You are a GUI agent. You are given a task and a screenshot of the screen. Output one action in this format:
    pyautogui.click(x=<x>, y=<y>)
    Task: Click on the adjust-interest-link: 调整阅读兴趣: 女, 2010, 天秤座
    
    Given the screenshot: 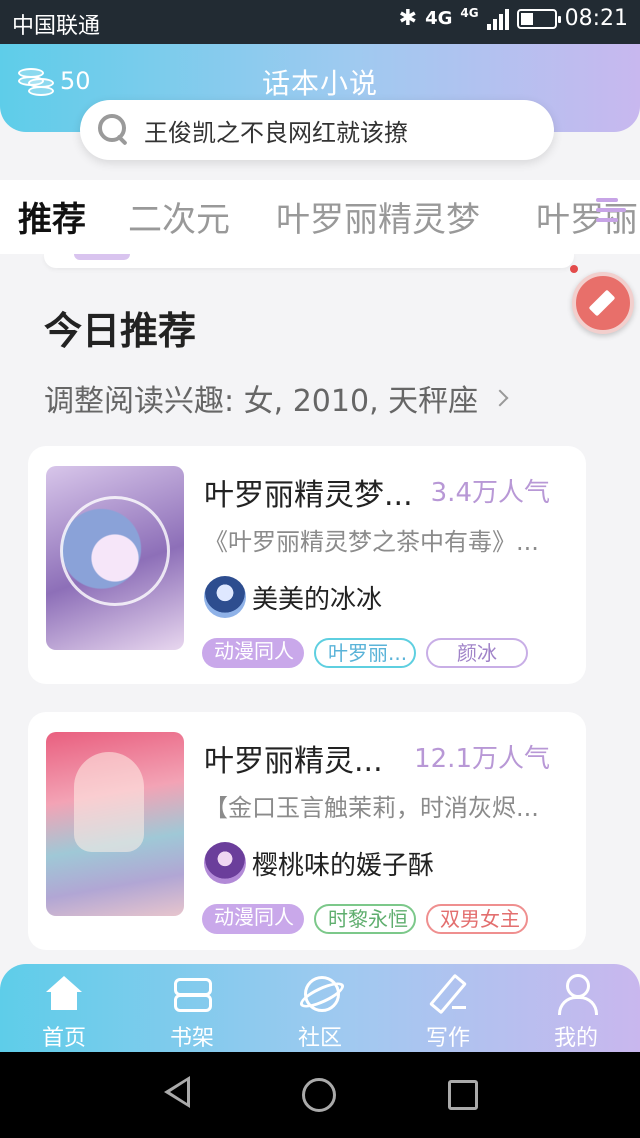 What is the action you would take?
    pyautogui.click(x=276, y=398)
    